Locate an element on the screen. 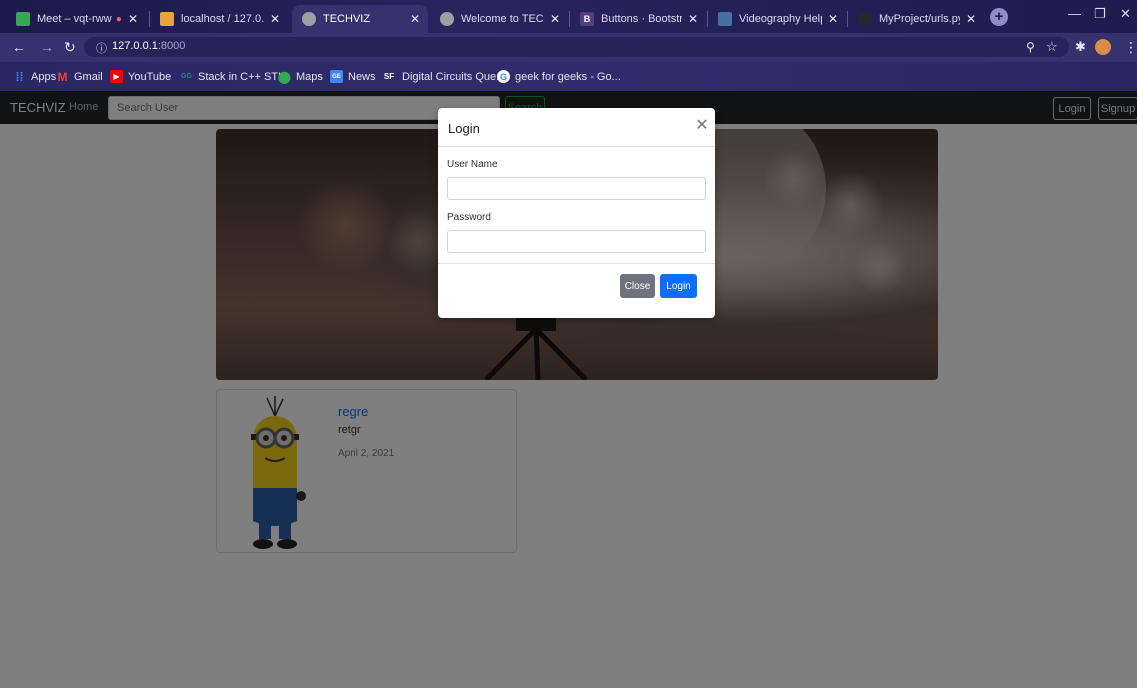 The width and height of the screenshot is (1137, 688). sanfoundry-icon: SF is located at coordinates (389, 76).